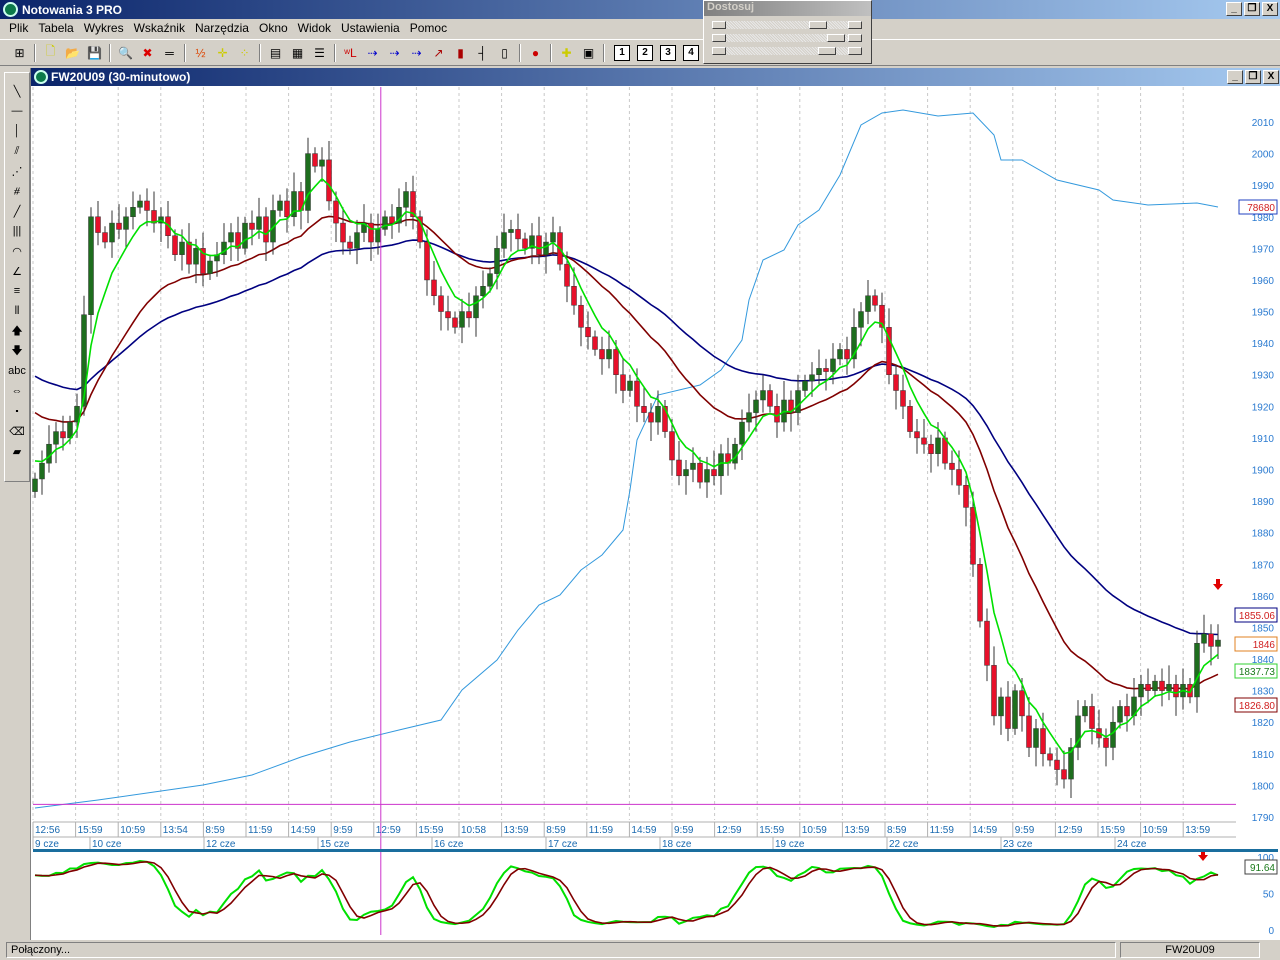  What do you see at coordinates (787, 8) in the screenshot?
I see `adjust-panel-title: Dostosuj` at bounding box center [787, 8].